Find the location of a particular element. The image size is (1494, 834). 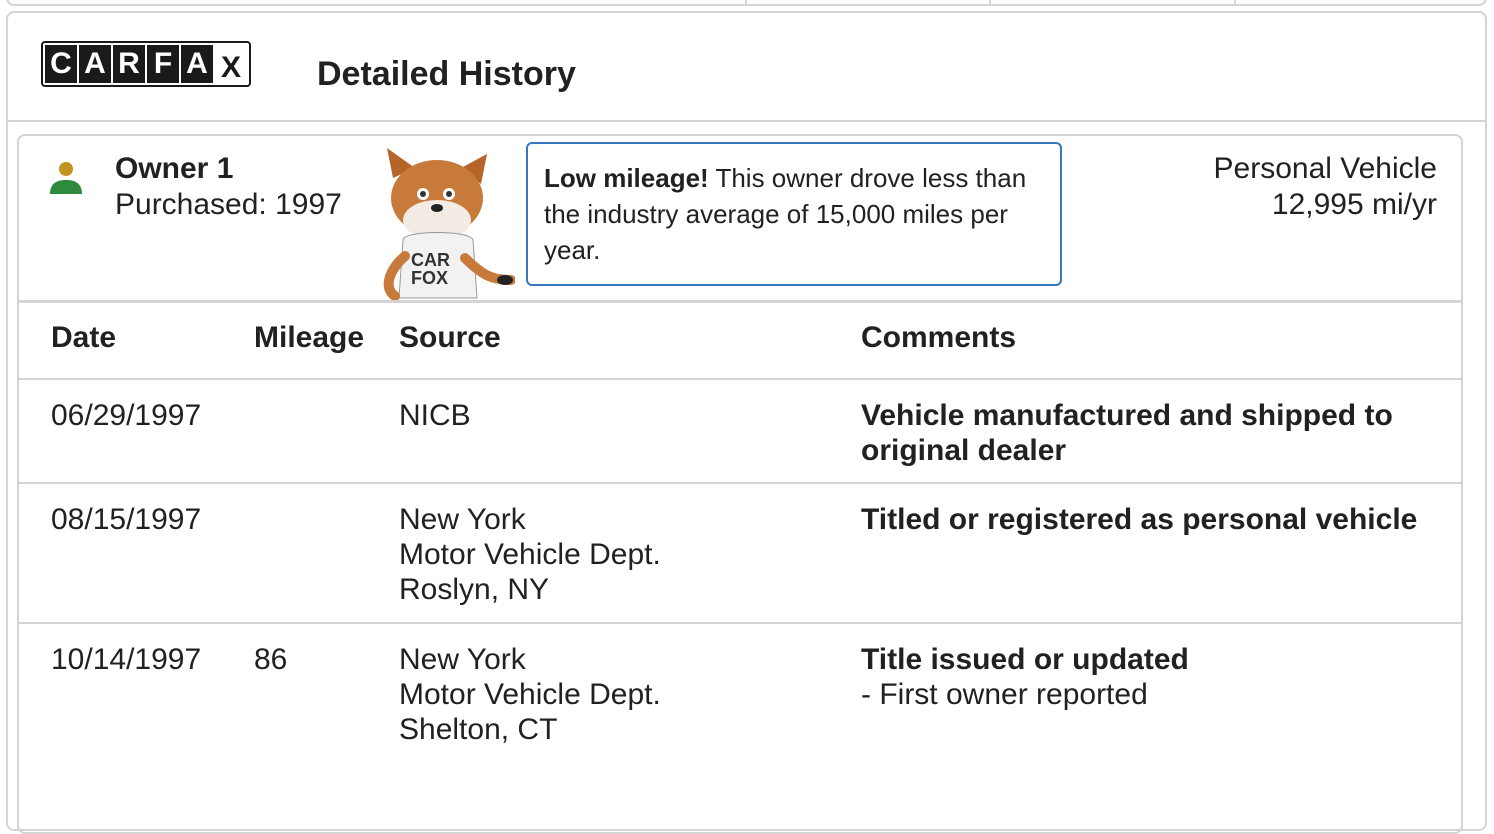

column-header-source: Source is located at coordinates (450, 337).